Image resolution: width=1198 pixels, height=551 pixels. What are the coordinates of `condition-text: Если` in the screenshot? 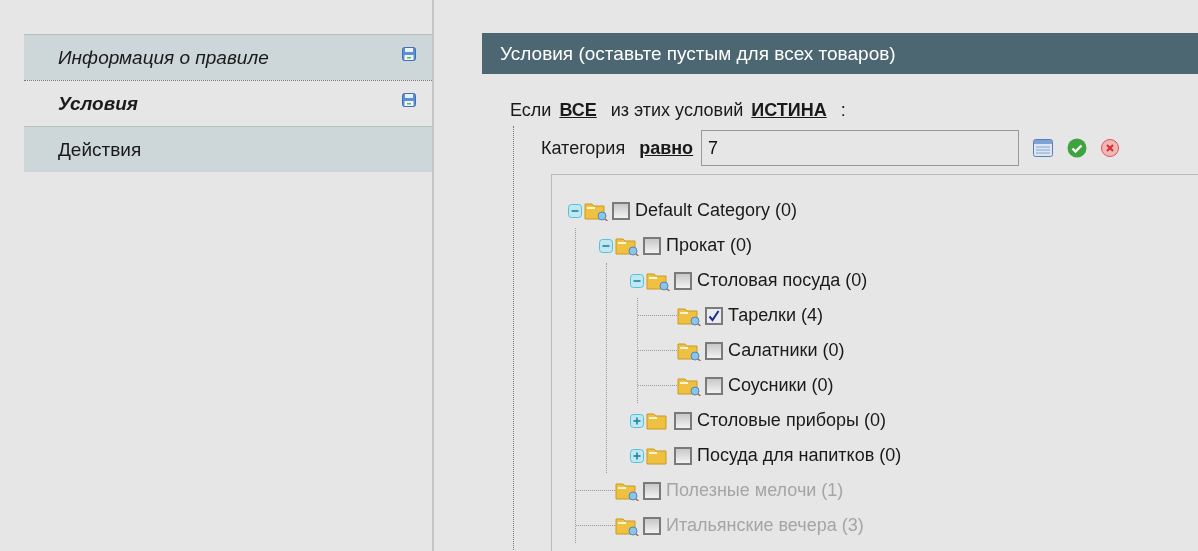 It's located at (531, 110).